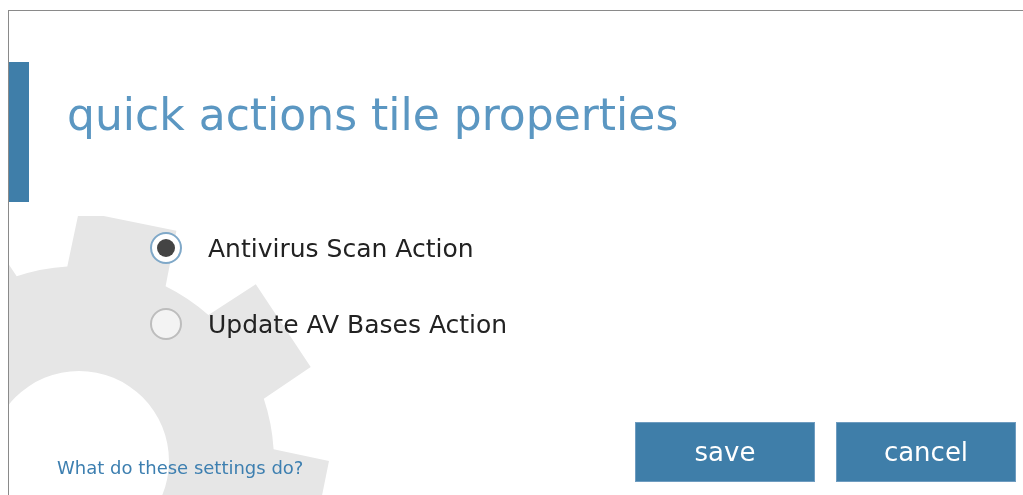 The width and height of the screenshot is (1023, 495). What do you see at coordinates (341, 248) in the screenshot?
I see `option-label: Antivirus Scan Action` at bounding box center [341, 248].